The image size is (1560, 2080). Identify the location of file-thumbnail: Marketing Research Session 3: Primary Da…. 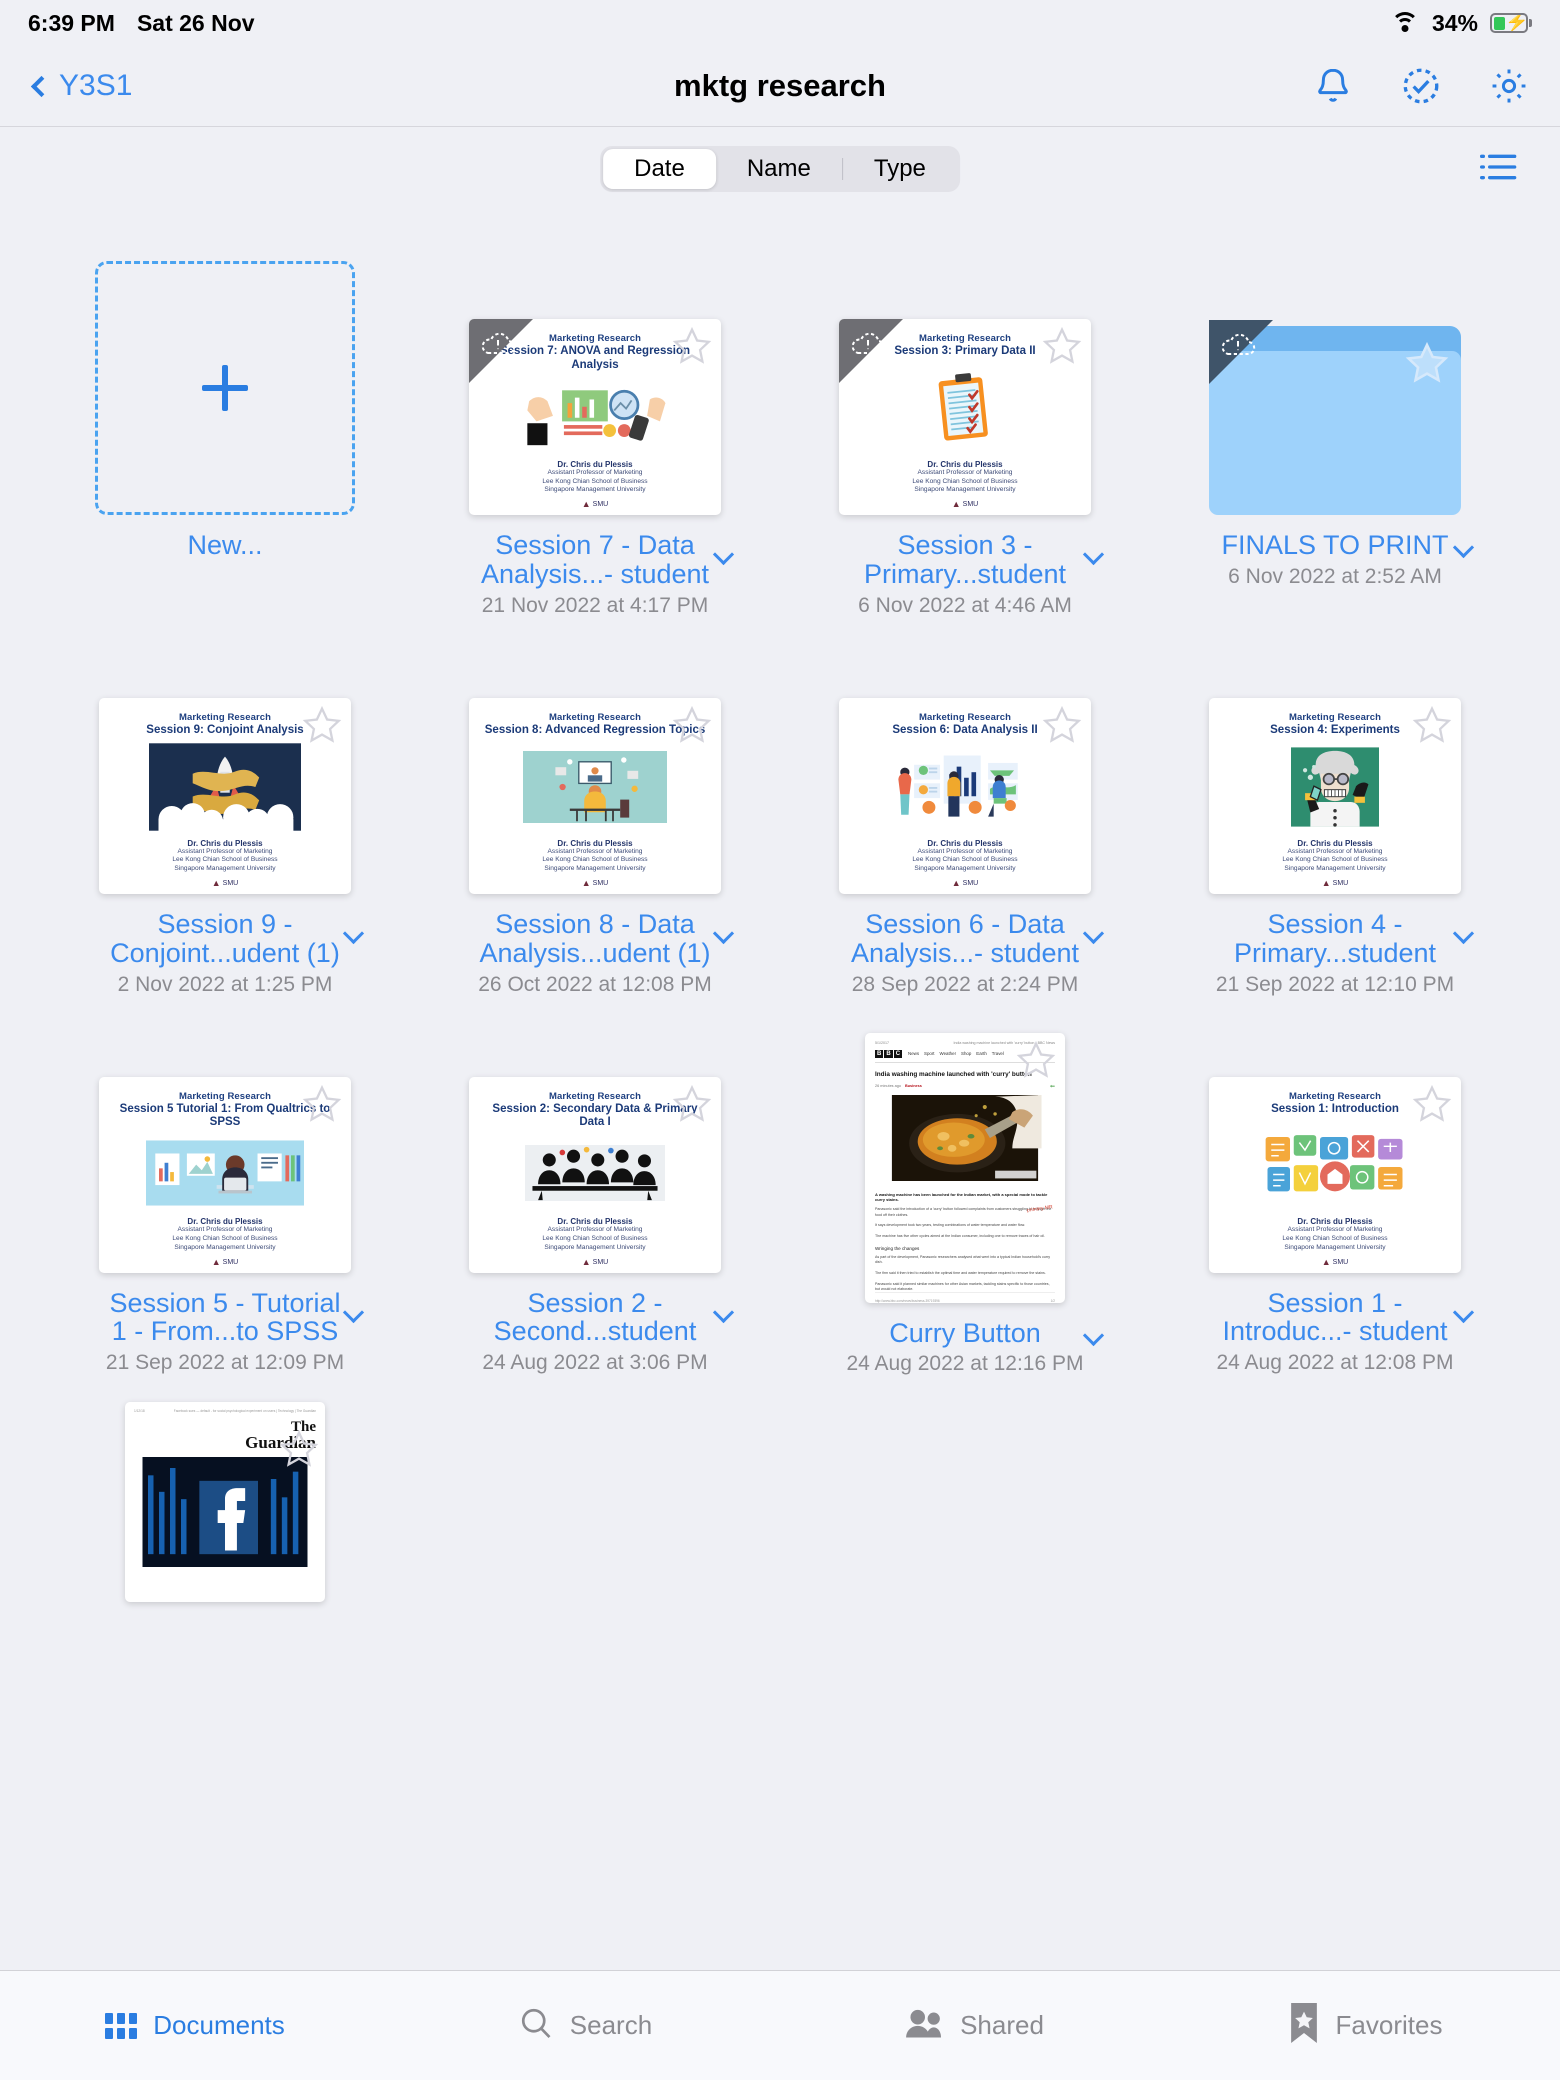
(965, 388).